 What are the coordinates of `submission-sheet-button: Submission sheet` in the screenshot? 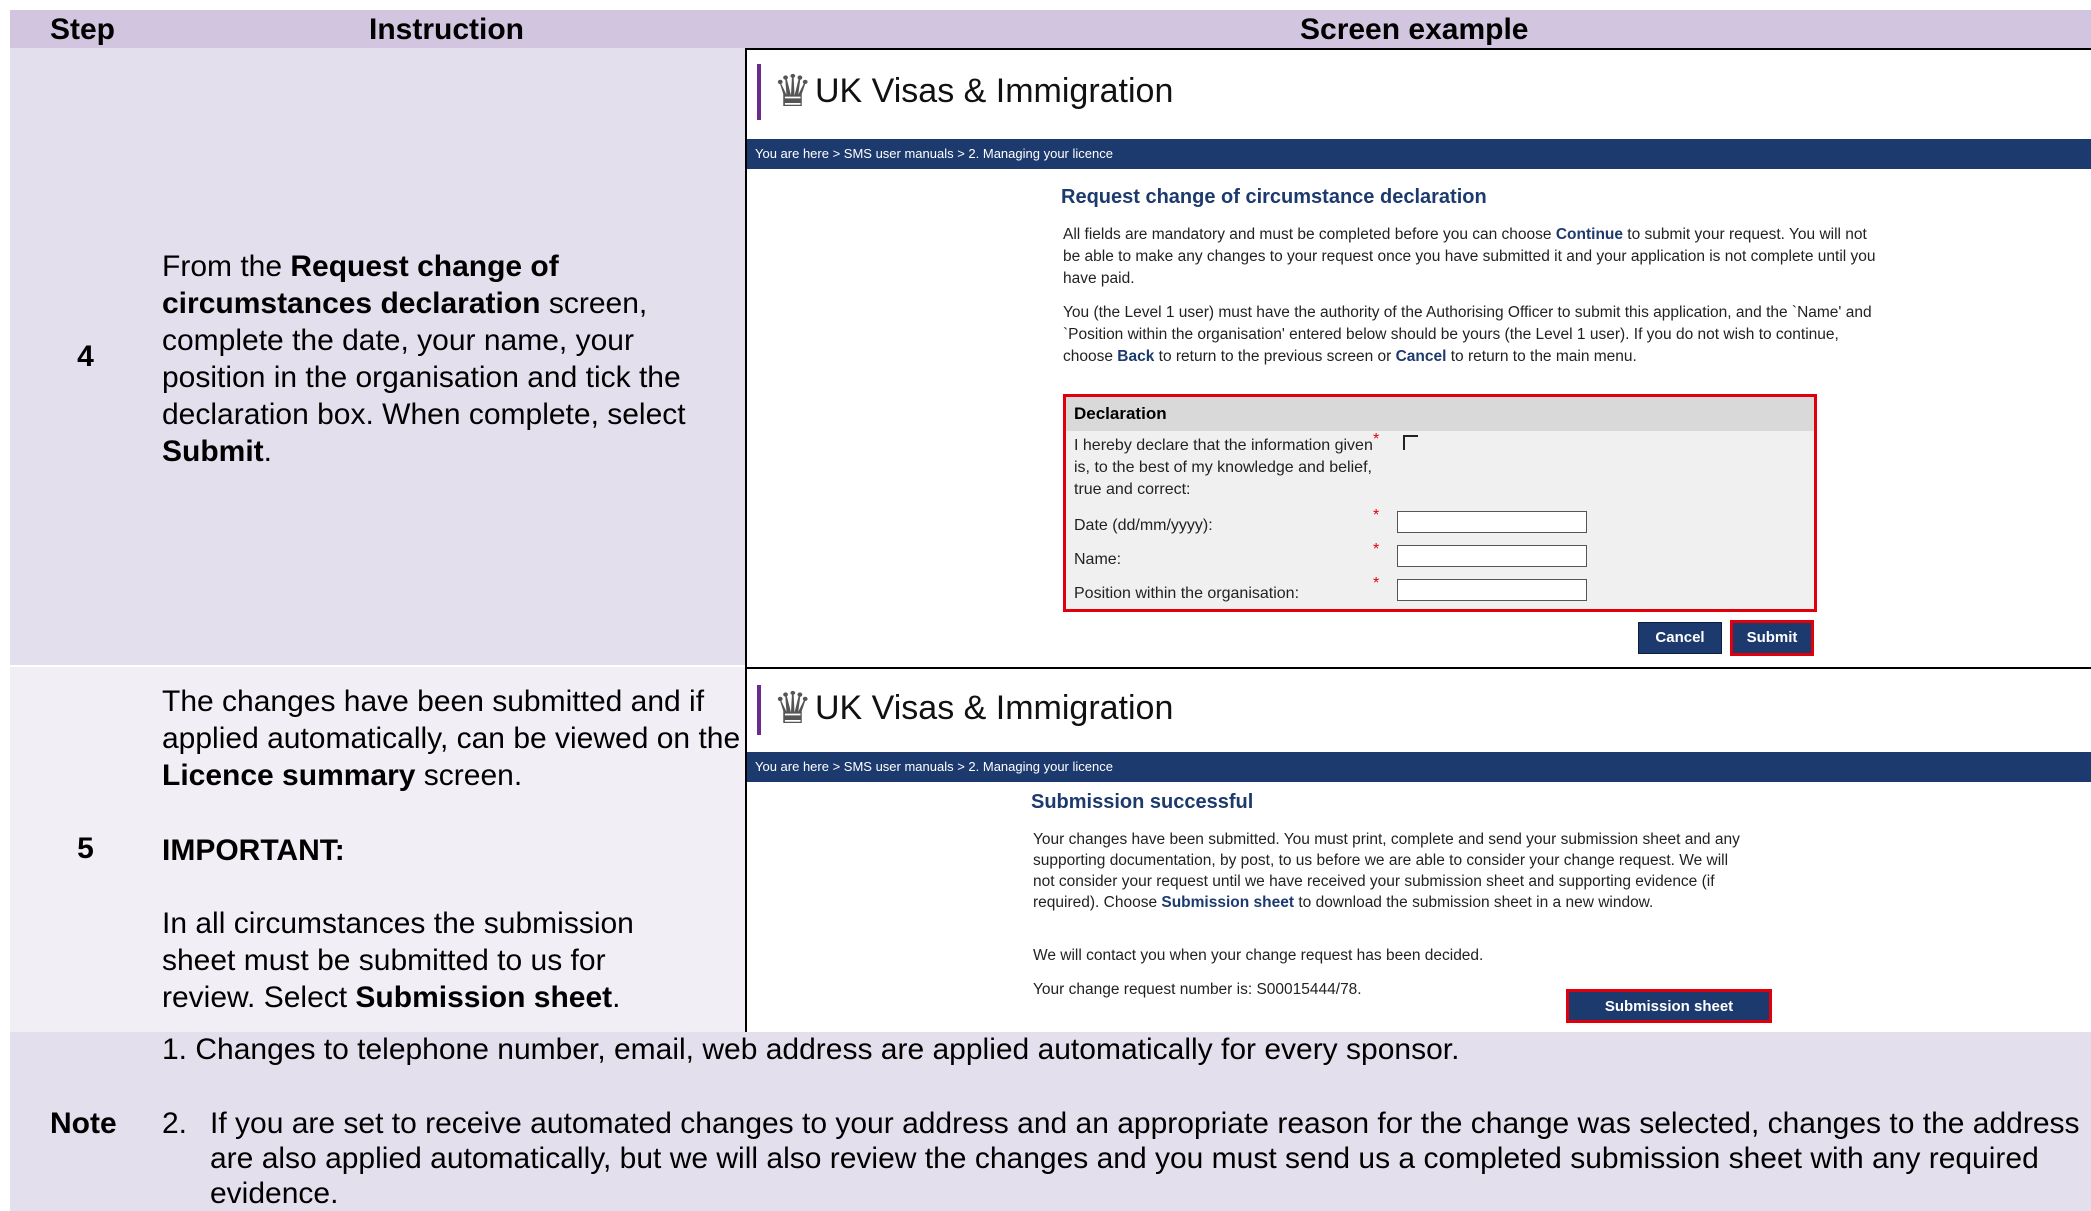 It's located at (1669, 1006).